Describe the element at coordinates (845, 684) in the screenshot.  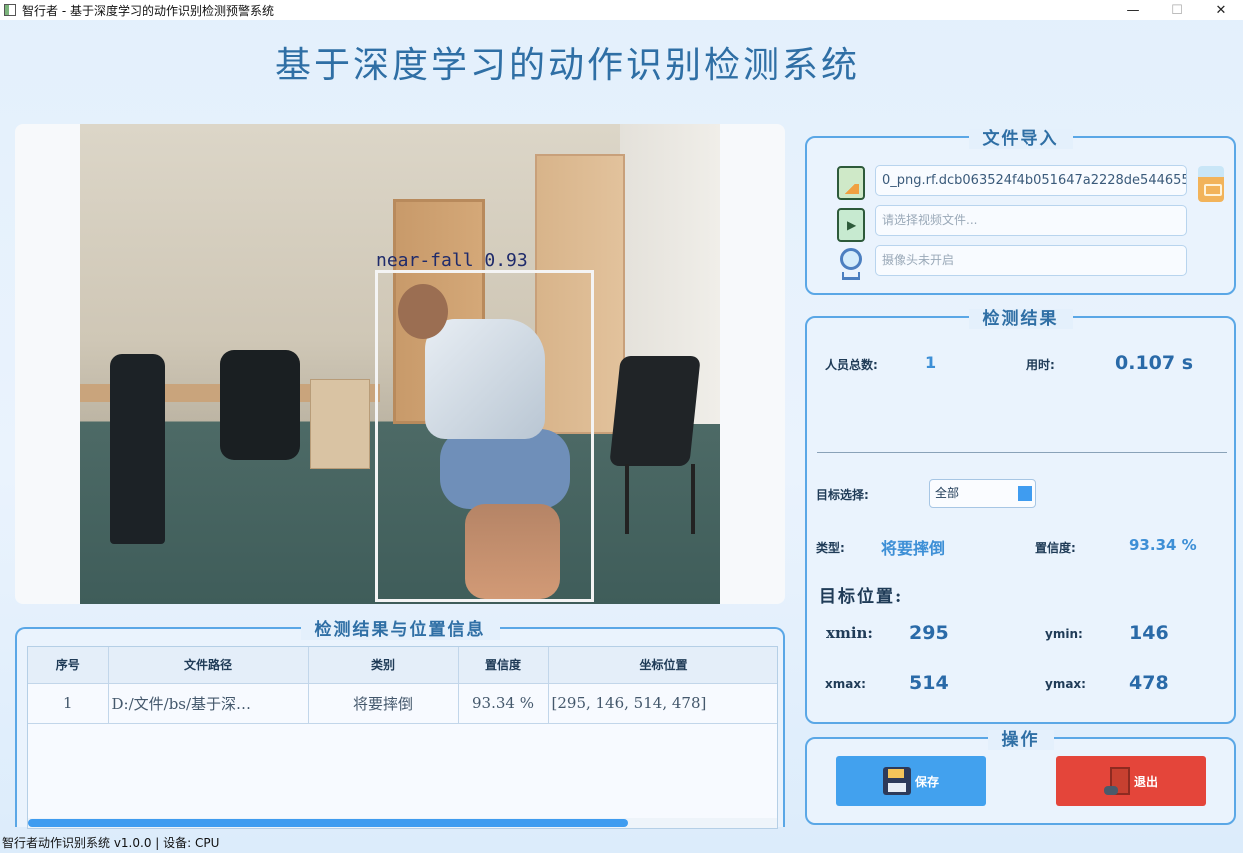
I see `xmax-label: xmax:` at that location.